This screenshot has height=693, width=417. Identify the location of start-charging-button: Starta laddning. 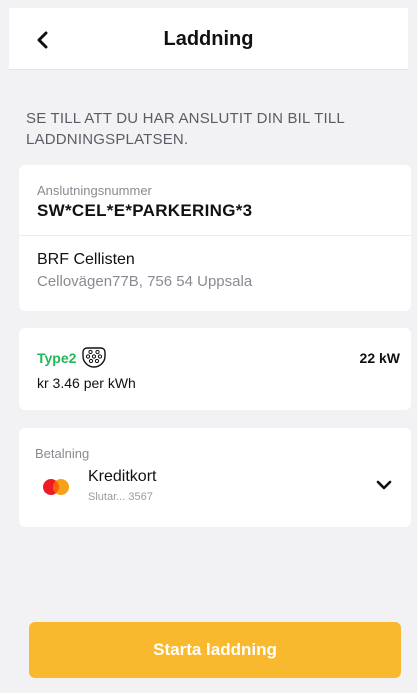
(215, 650).